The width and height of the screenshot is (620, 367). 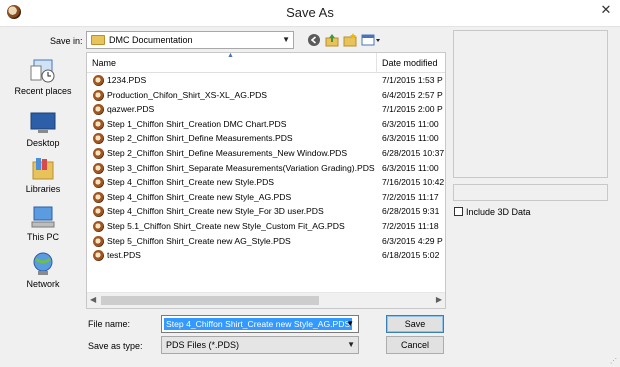 I want to click on window-title: Save As, so click(x=310, y=12).